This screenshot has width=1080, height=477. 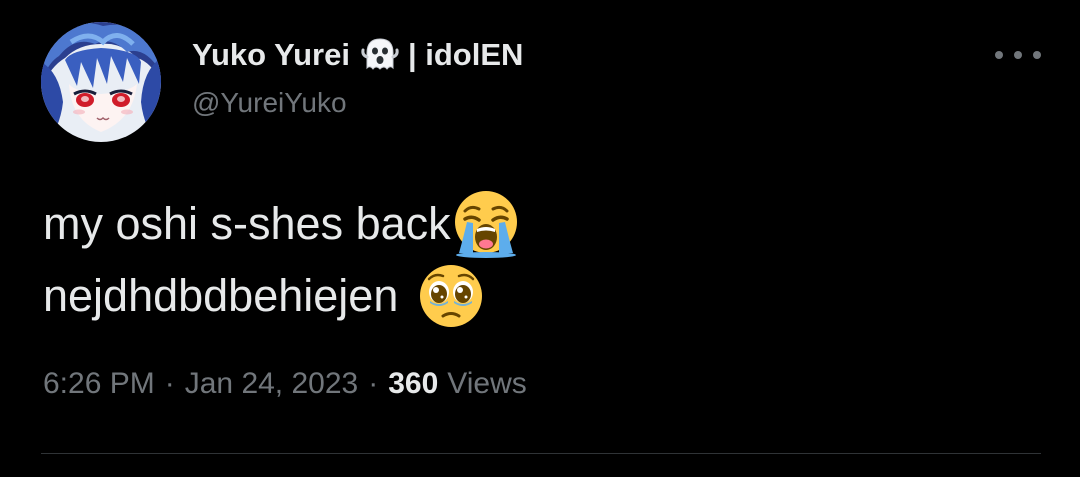 I want to click on tweet-line-1: my oshi s-shes back, so click(x=282, y=224).